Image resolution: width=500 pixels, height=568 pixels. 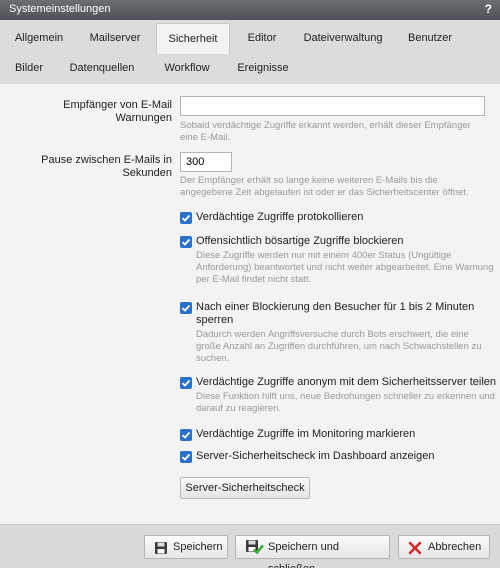 What do you see at coordinates (255, 547) in the screenshot?
I see `floppy-disk-check-icon` at bounding box center [255, 547].